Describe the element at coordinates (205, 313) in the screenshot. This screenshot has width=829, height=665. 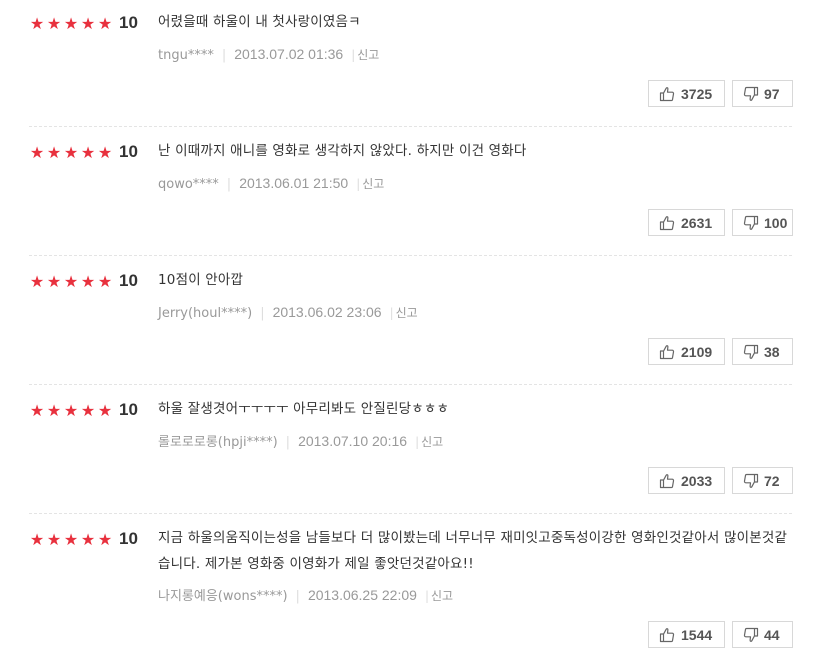
I see `reviewer-name: Jerry(houl****)` at that location.